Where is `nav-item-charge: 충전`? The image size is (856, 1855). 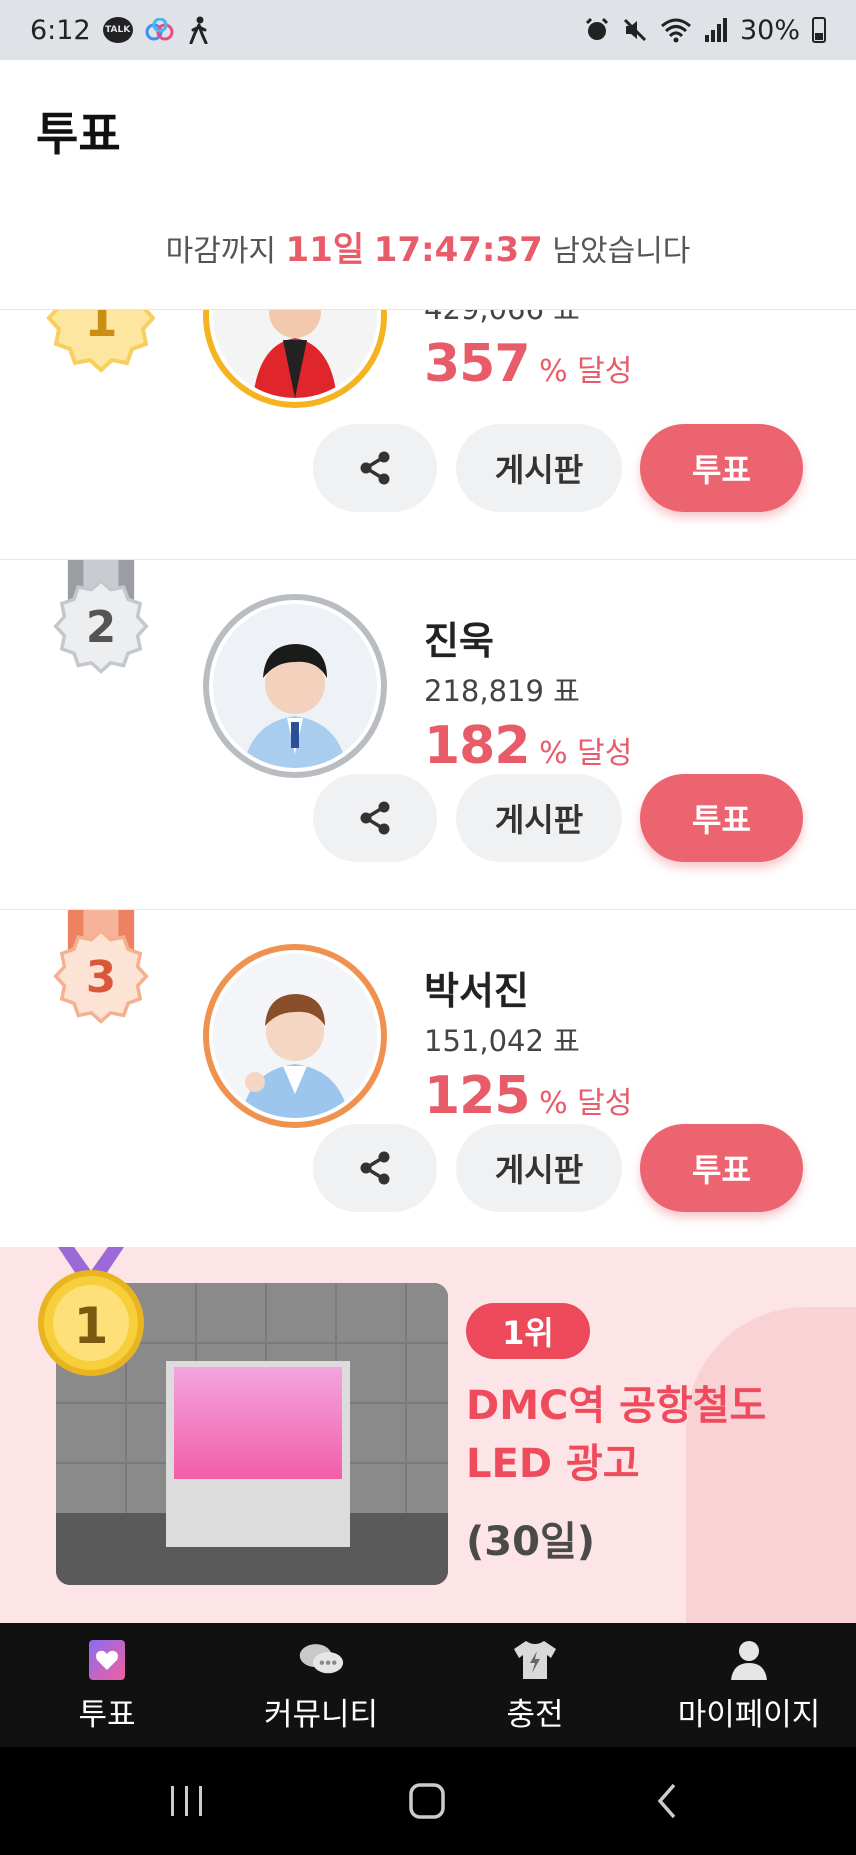
nav-item-charge: 충전 is located at coordinates (535, 1685).